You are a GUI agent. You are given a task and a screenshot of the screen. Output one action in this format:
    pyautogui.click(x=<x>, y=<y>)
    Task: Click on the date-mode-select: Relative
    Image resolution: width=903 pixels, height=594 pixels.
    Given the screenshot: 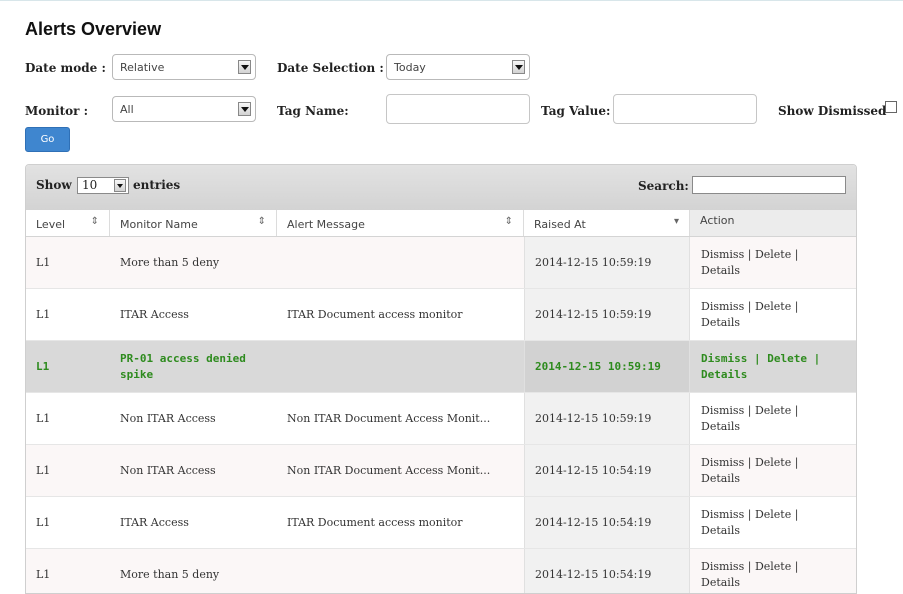 What is the action you would take?
    pyautogui.click(x=184, y=67)
    